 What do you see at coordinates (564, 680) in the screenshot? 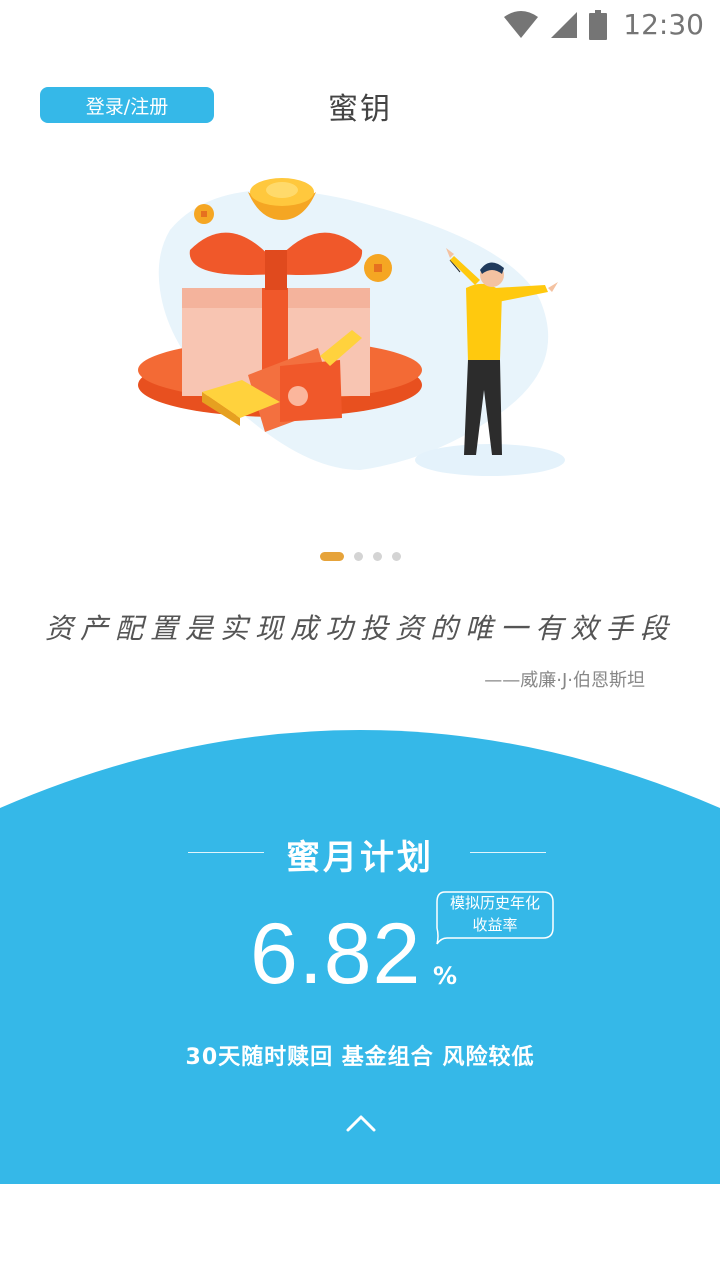
I see `quote-author: ——威廉·J·伯恩斯坦` at bounding box center [564, 680].